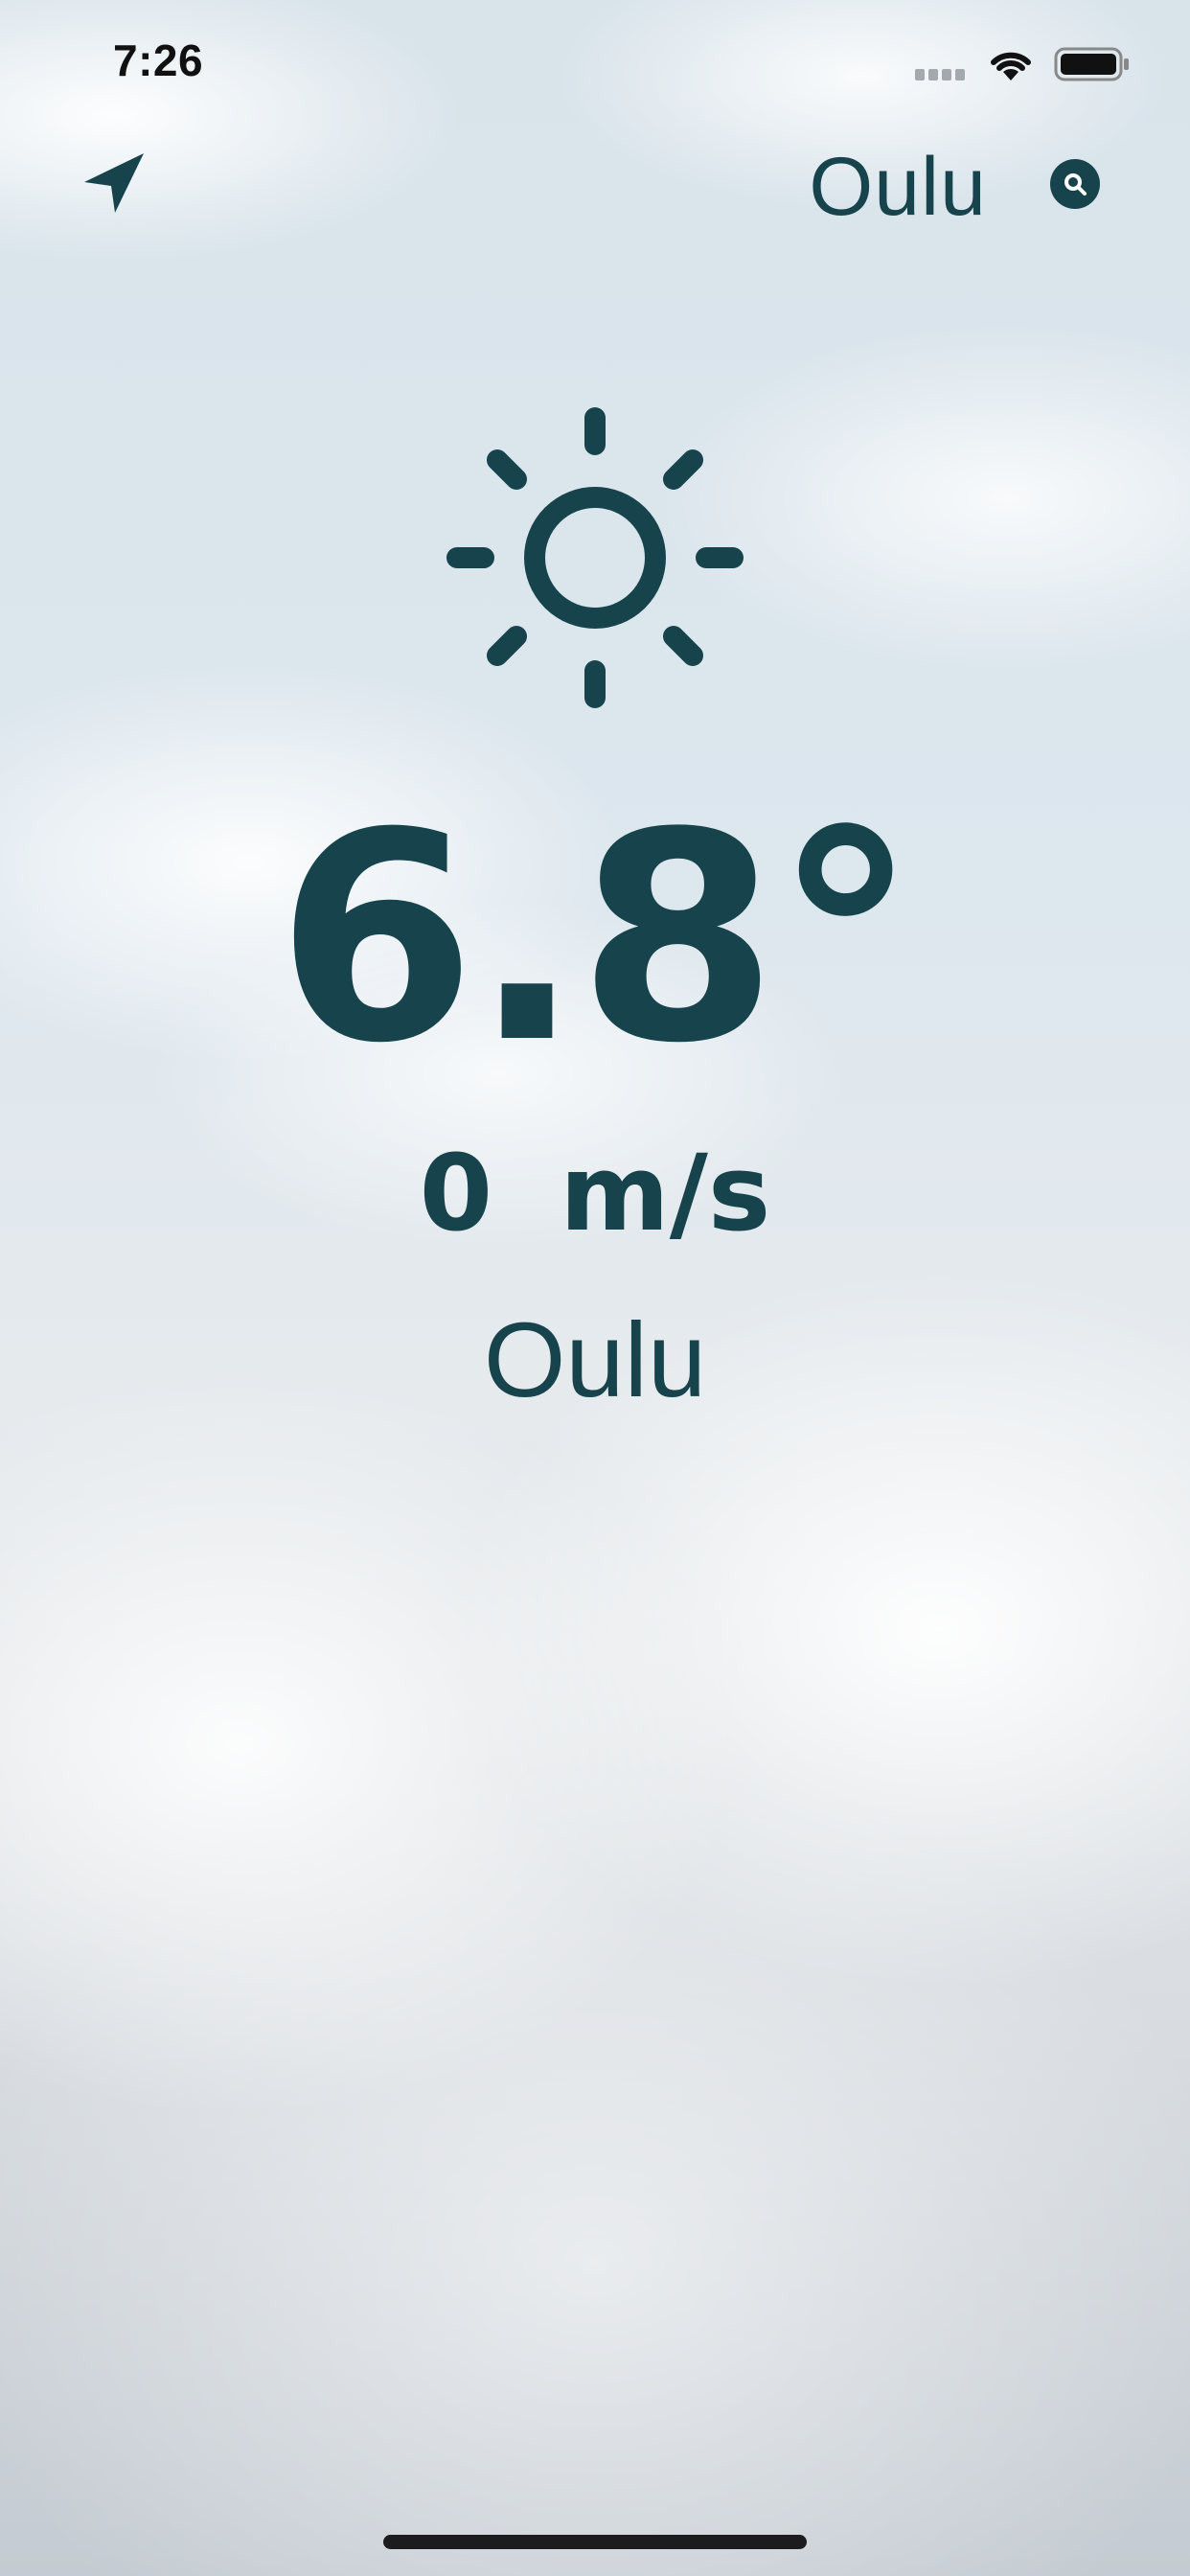  What do you see at coordinates (159, 60) in the screenshot?
I see `status-time: 7:26` at bounding box center [159, 60].